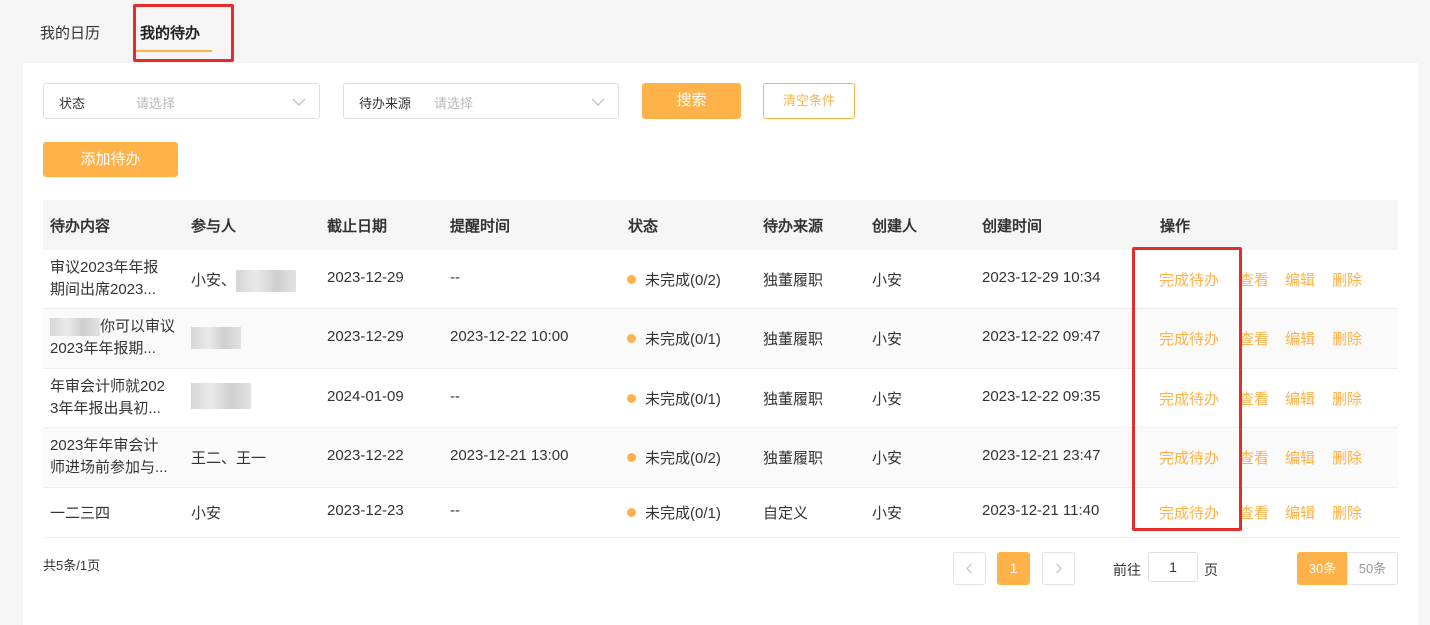 This screenshot has height=625, width=1430. Describe the element at coordinates (174, 51) in the screenshot. I see `active-tab-indicator` at that location.